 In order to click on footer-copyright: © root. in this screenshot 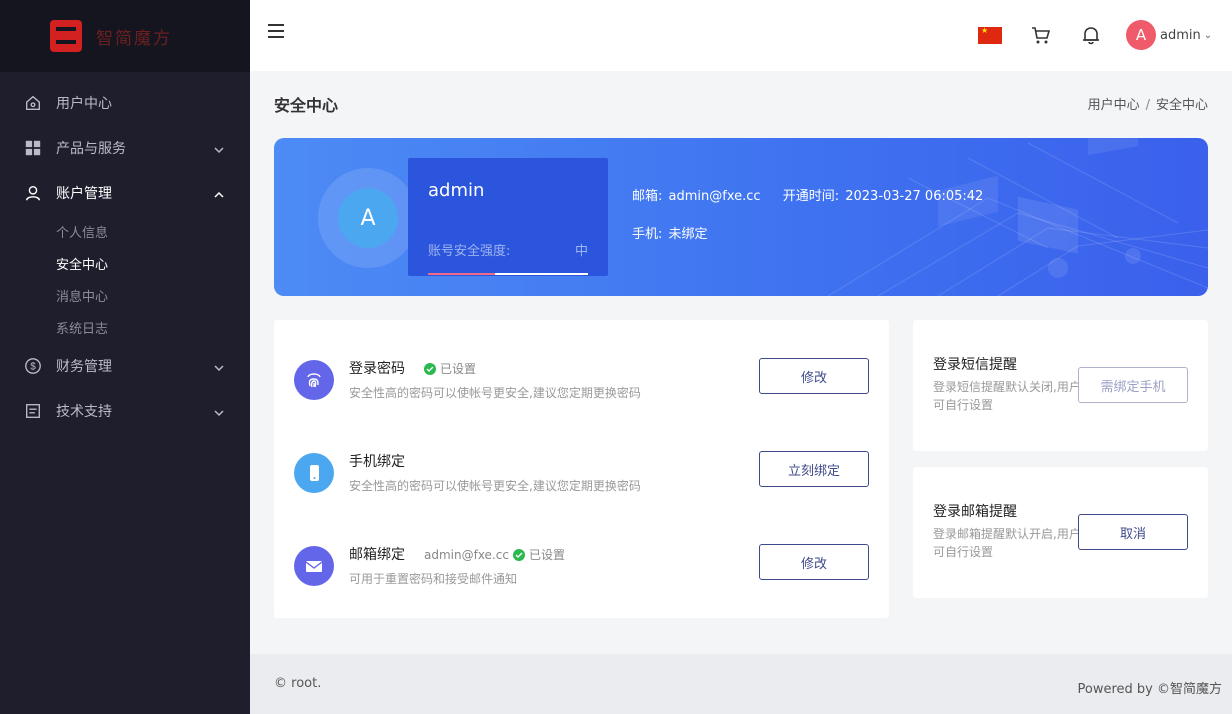, I will do `click(298, 683)`.